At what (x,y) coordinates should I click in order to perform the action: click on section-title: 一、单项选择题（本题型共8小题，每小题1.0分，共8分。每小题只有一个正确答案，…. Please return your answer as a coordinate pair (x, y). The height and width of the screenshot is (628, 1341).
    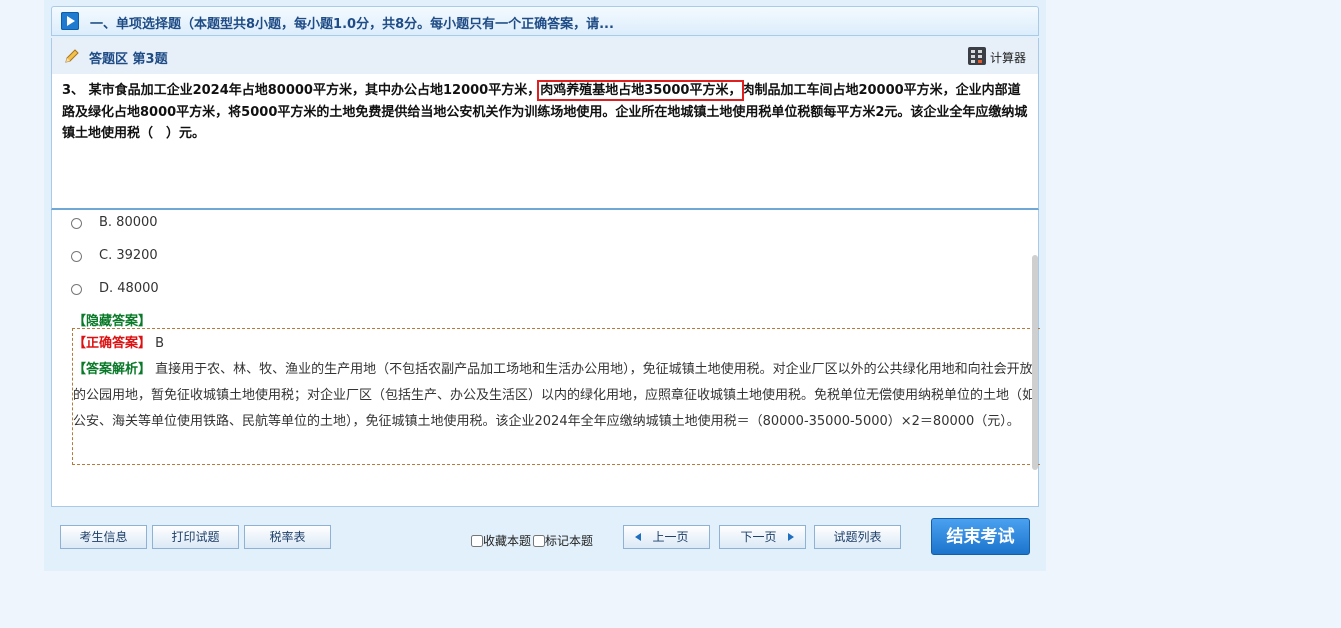
    Looking at the image, I should click on (352, 24).